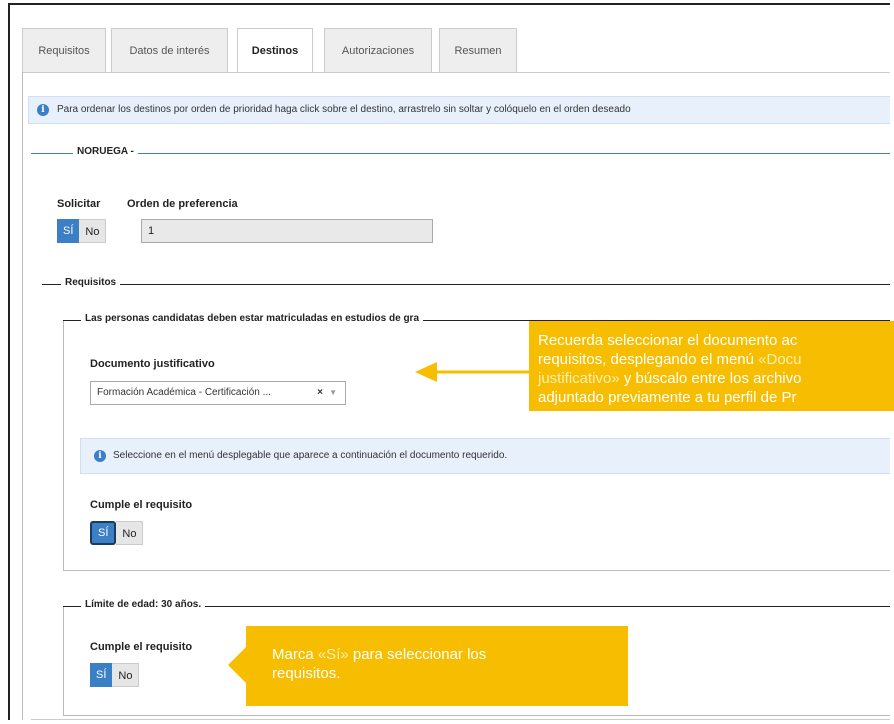 The height and width of the screenshot is (724, 894). What do you see at coordinates (333, 654) in the screenshot?
I see `callout-highlight: «Sí»` at bounding box center [333, 654].